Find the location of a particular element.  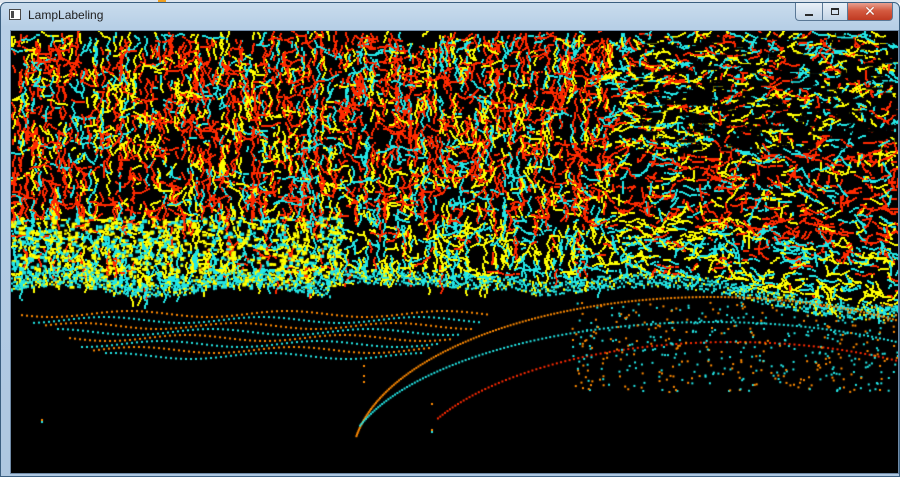

maximize-icon is located at coordinates (835, 11).